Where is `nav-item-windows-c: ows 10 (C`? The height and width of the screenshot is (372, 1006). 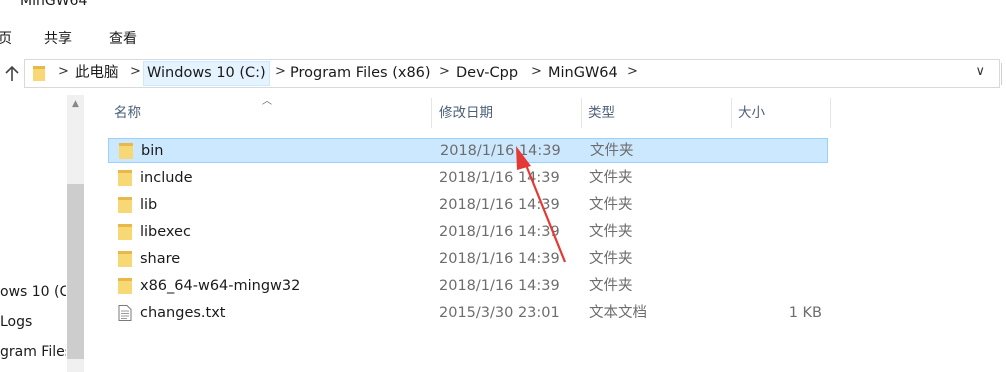 nav-item-windows-c: ows 10 (C is located at coordinates (33, 292).